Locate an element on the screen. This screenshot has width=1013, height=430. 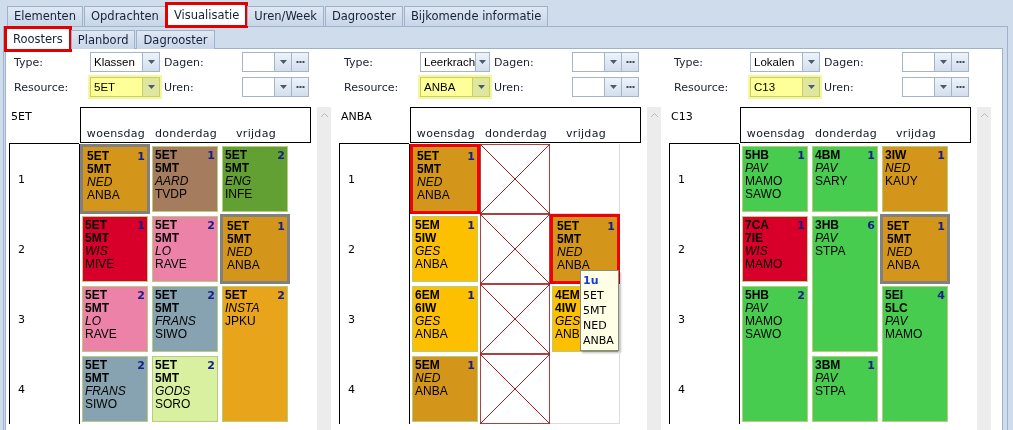
period-number: 1 is located at coordinates (681, 179).